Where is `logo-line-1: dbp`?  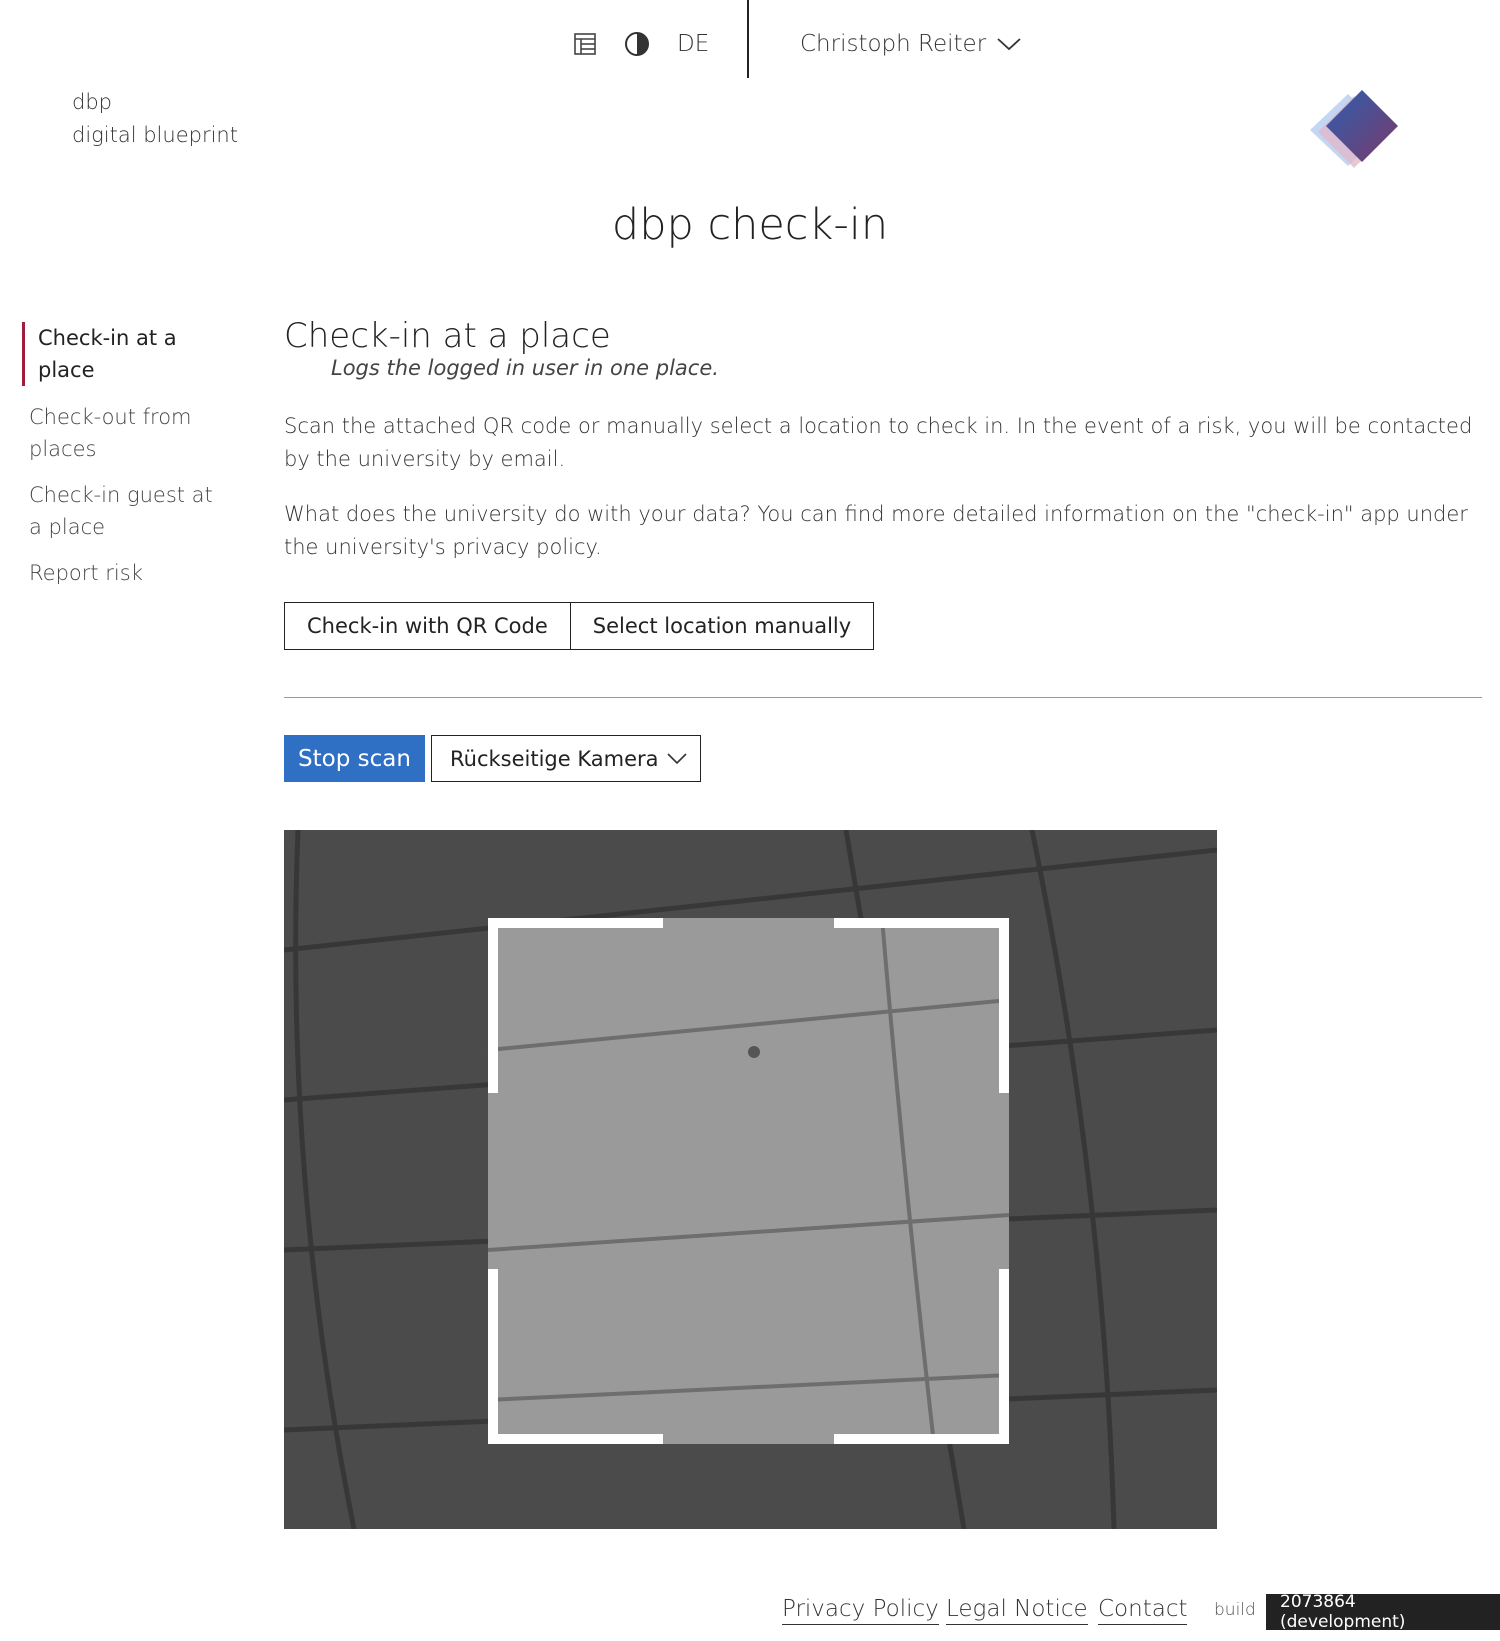 logo-line-1: dbp is located at coordinates (92, 102).